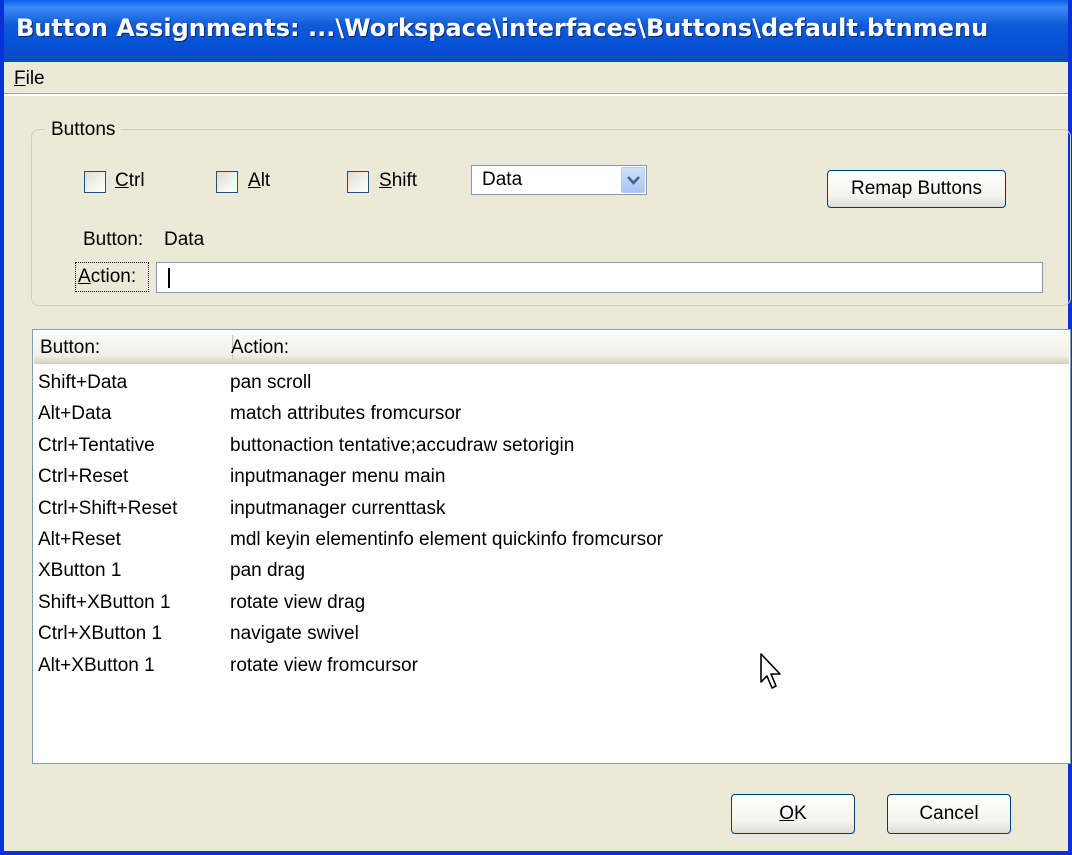  What do you see at coordinates (324, 665) in the screenshot?
I see `row-action: rotate view fromcursor` at bounding box center [324, 665].